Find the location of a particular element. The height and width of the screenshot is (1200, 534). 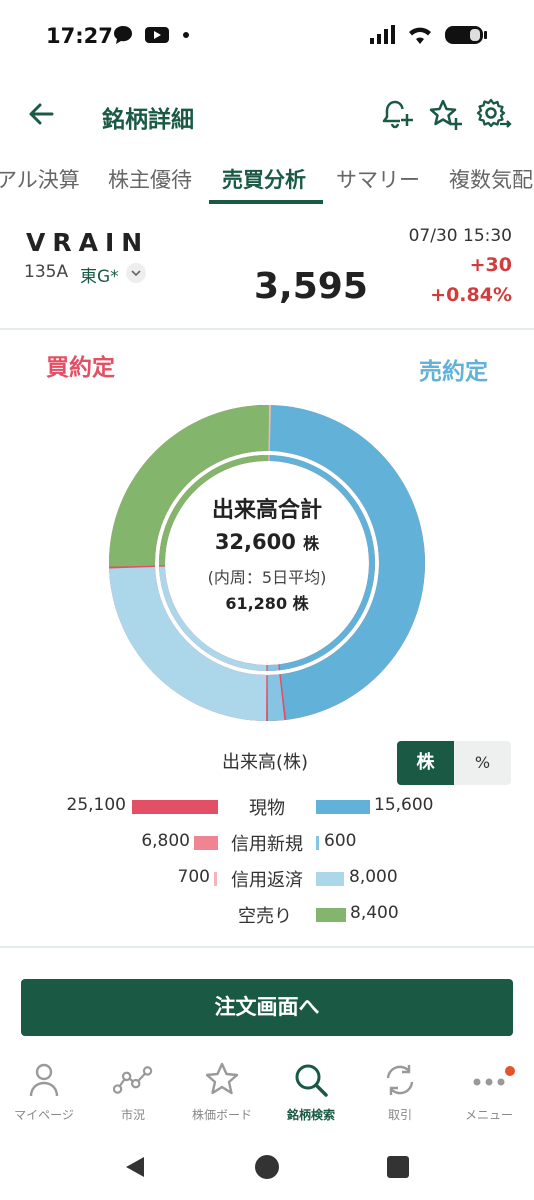

recents-square-icon is located at coordinates (398, 1167).